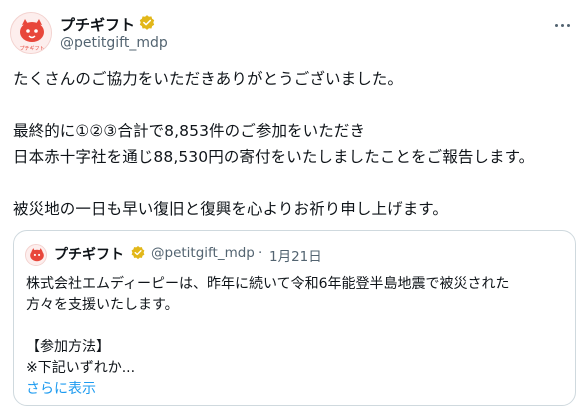 This screenshot has width=587, height=413. I want to click on logo-text: プチギフト, so click(31, 49).